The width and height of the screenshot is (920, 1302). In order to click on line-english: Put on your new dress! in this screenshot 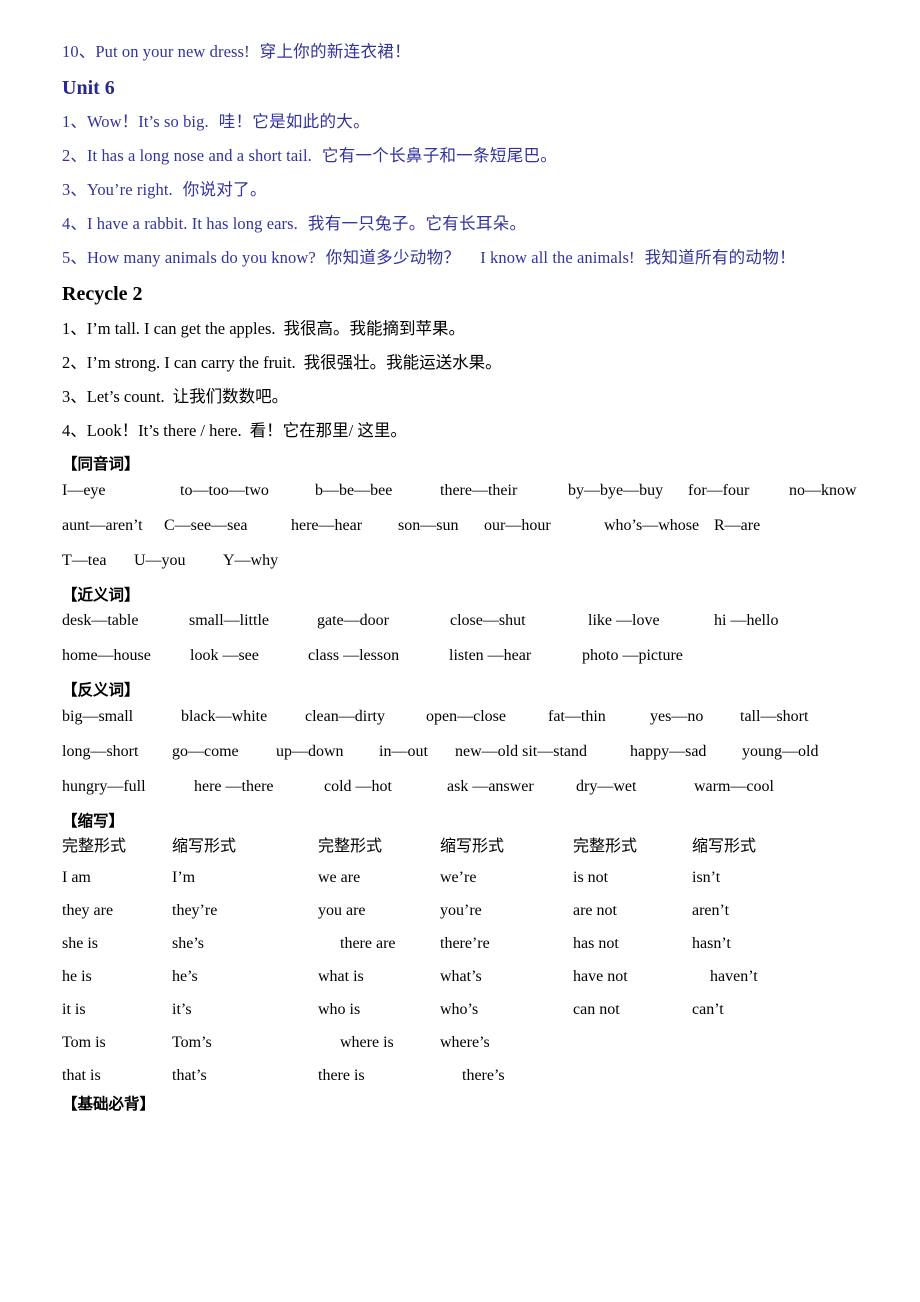, I will do `click(172, 51)`.